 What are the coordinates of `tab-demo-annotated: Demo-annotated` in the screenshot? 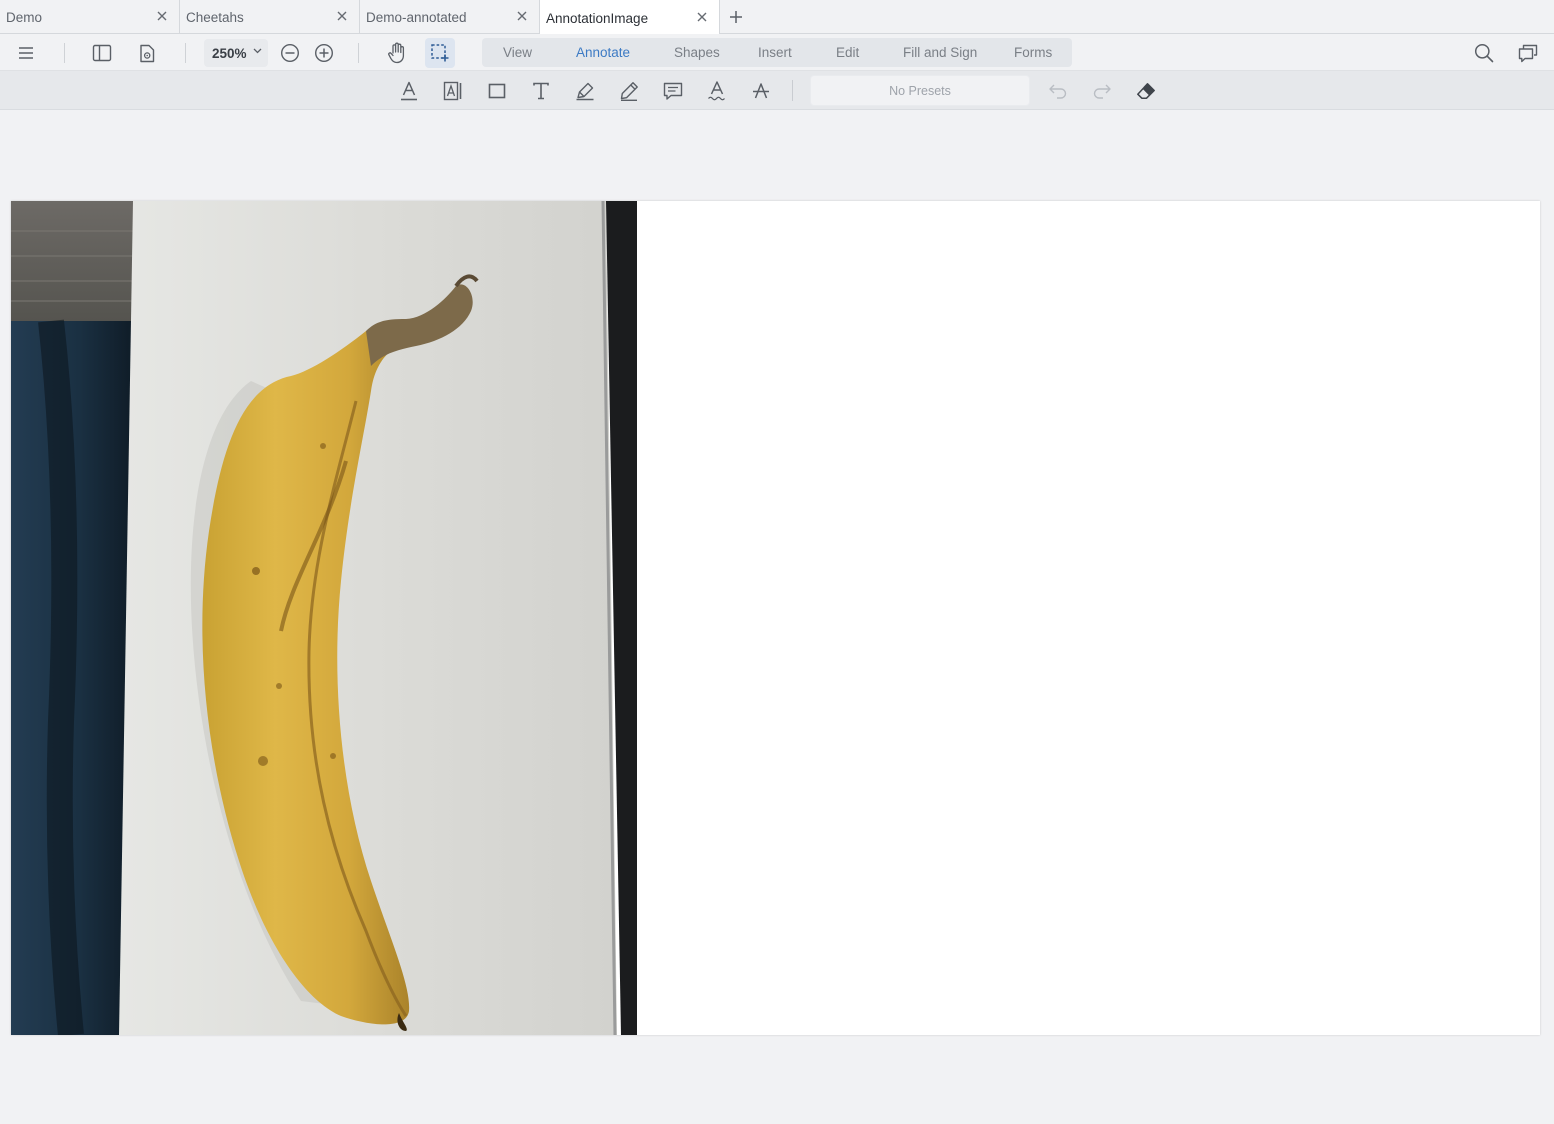 It's located at (450, 17).